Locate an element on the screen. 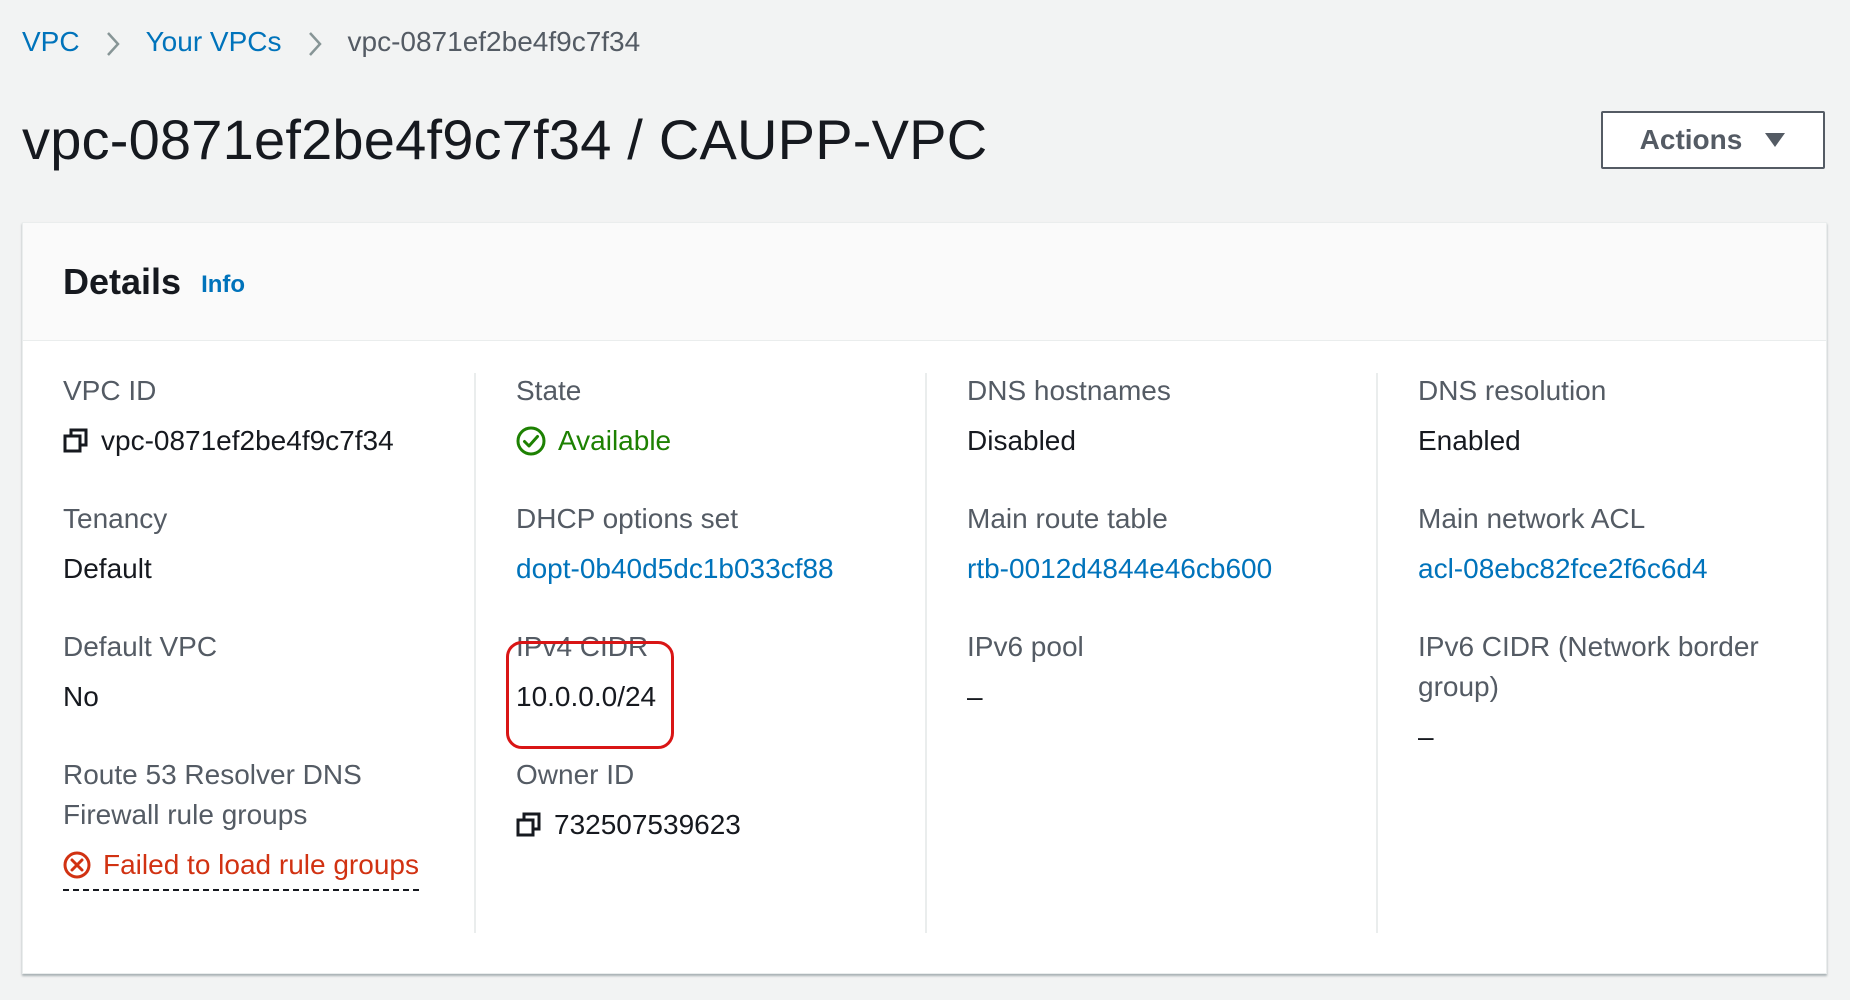  ipv6-cidr-label-line1: IPv6 CIDR (Network border is located at coordinates (1588, 646).